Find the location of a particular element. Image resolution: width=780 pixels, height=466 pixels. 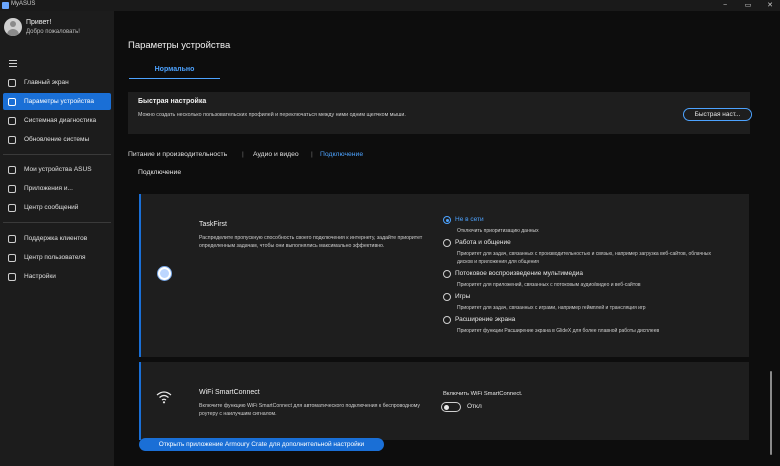

sidebar-item-label: Поддержка клиентов is located at coordinates (56, 238).